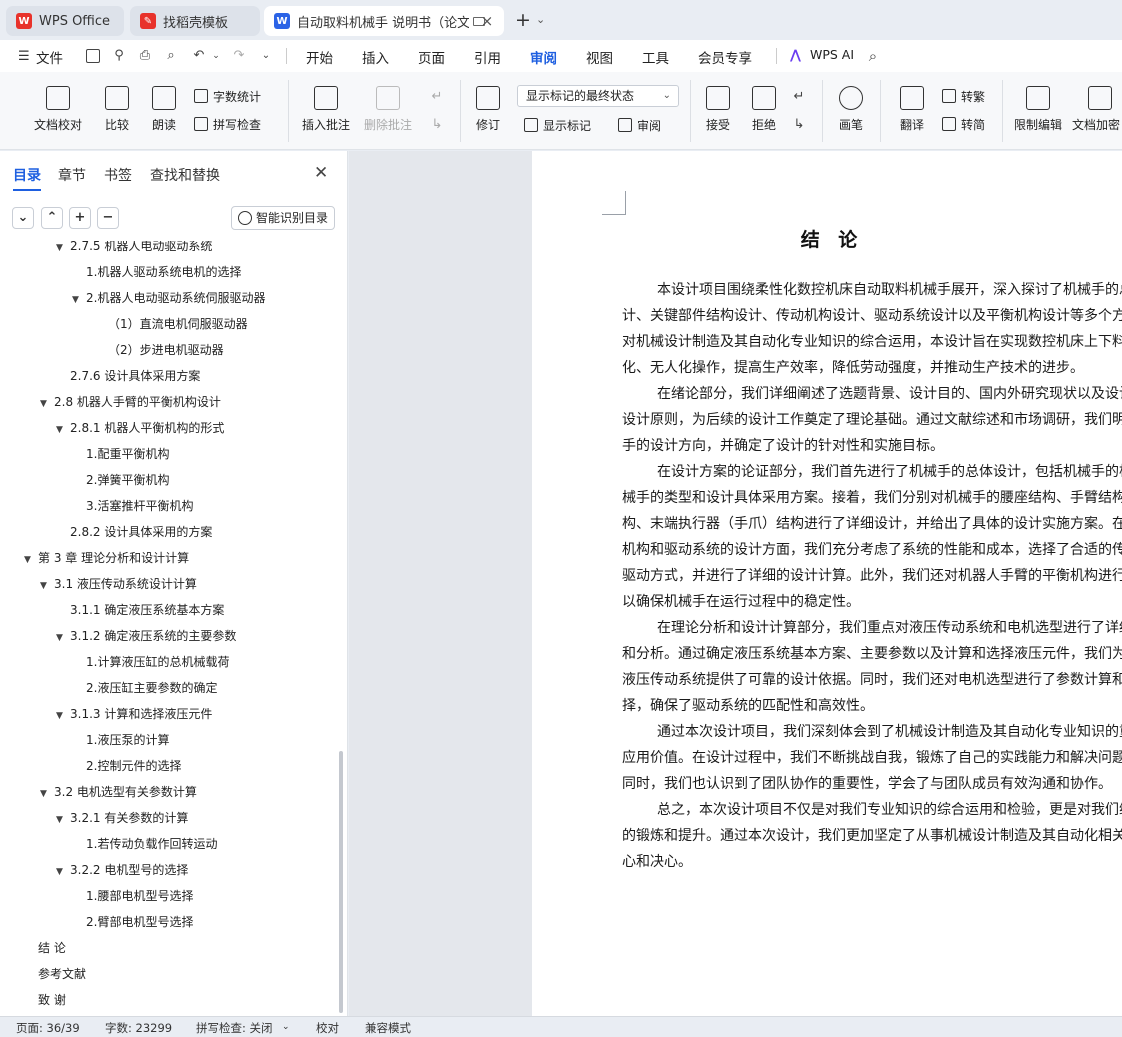  What do you see at coordinates (388, 102) in the screenshot?
I see `delete-comment-button: 删除批注` at bounding box center [388, 102].